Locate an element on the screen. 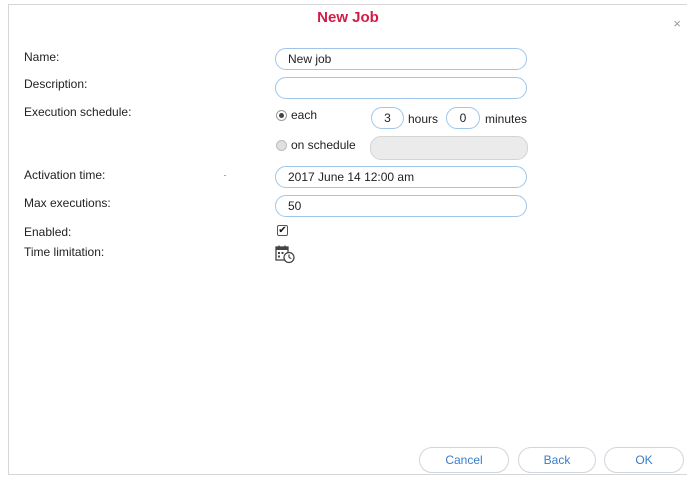 This screenshot has height=485, width=687. name-label: Name: is located at coordinates (42, 57).